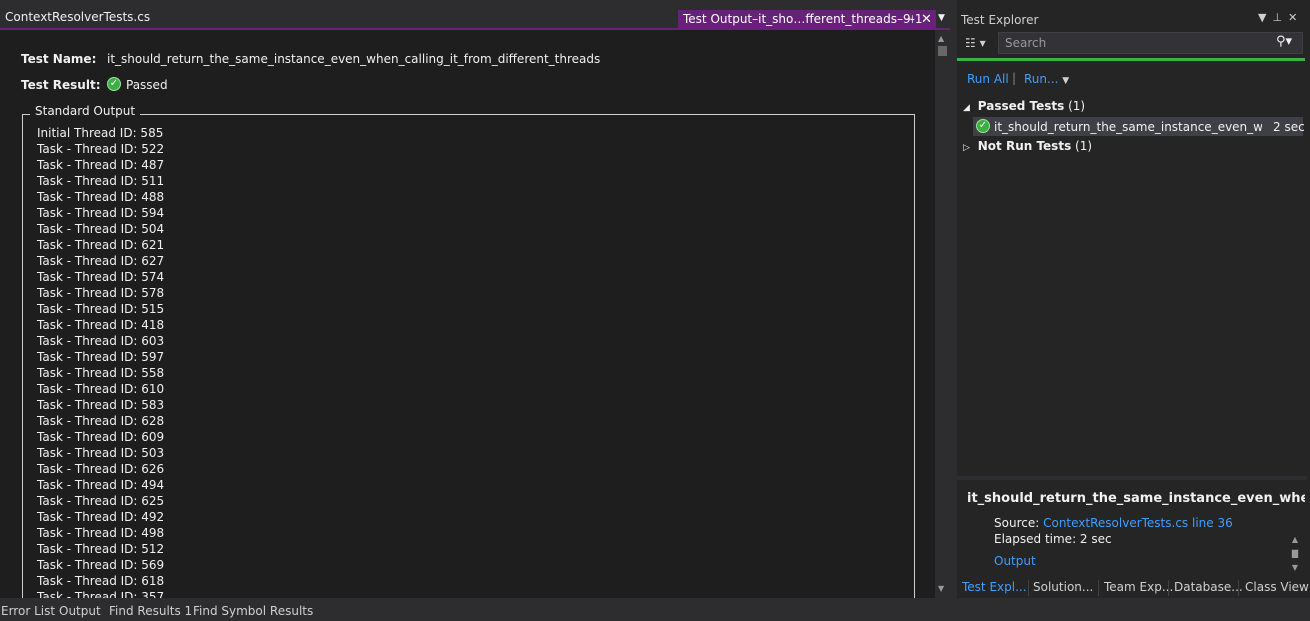  Describe the element at coordinates (101, 293) in the screenshot. I see `output-line: Task - Thread ID: 578` at that location.